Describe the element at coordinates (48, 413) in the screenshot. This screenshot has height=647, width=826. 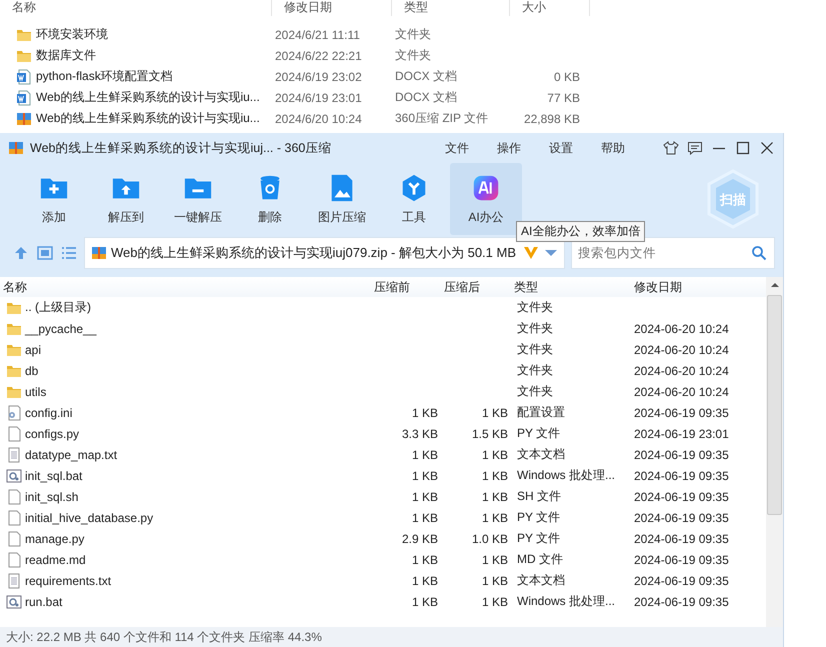
I see `file-name: config.ini` at that location.